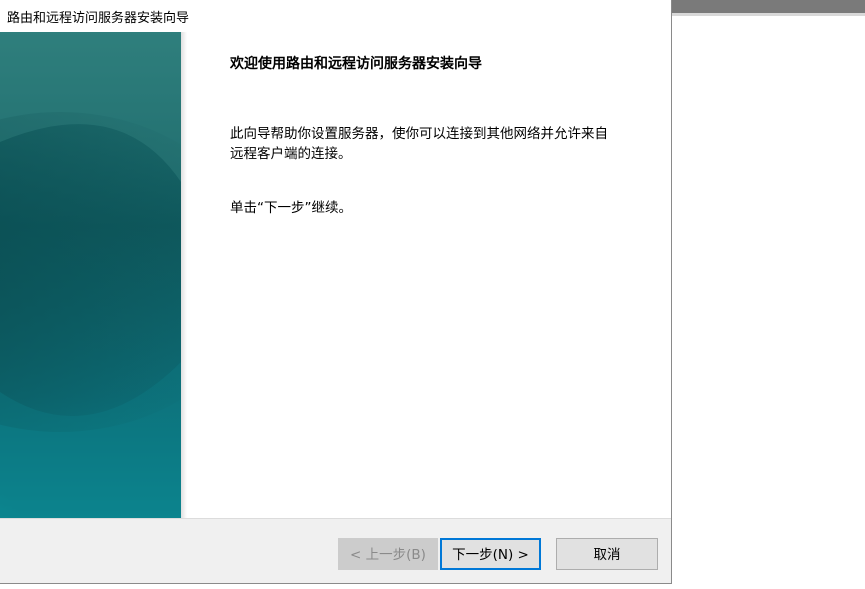 The height and width of the screenshot is (589, 865). I want to click on window-title: 路由和远程访问服务器安装向导, so click(98, 18).